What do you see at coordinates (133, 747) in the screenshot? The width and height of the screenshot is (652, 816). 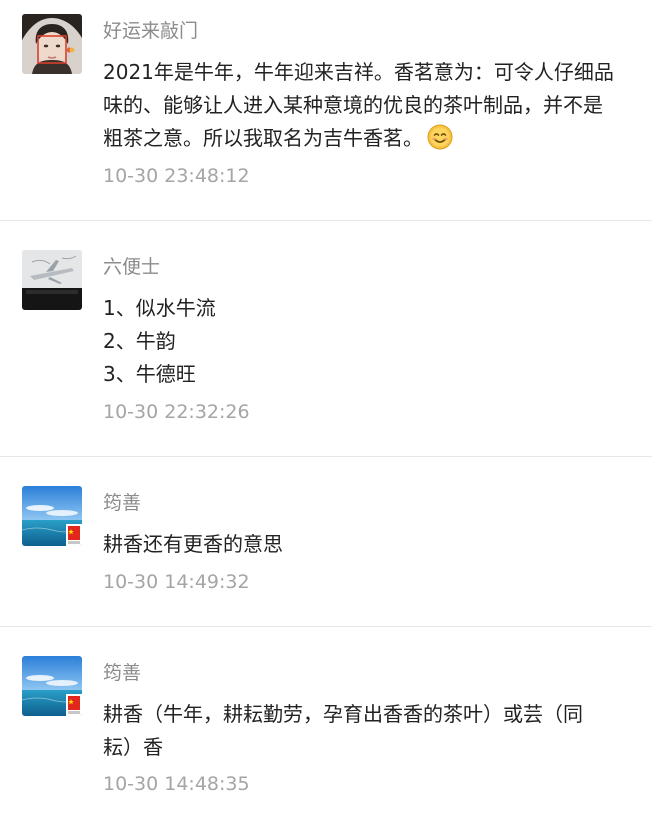 I see `comment-line: 耘）香` at bounding box center [133, 747].